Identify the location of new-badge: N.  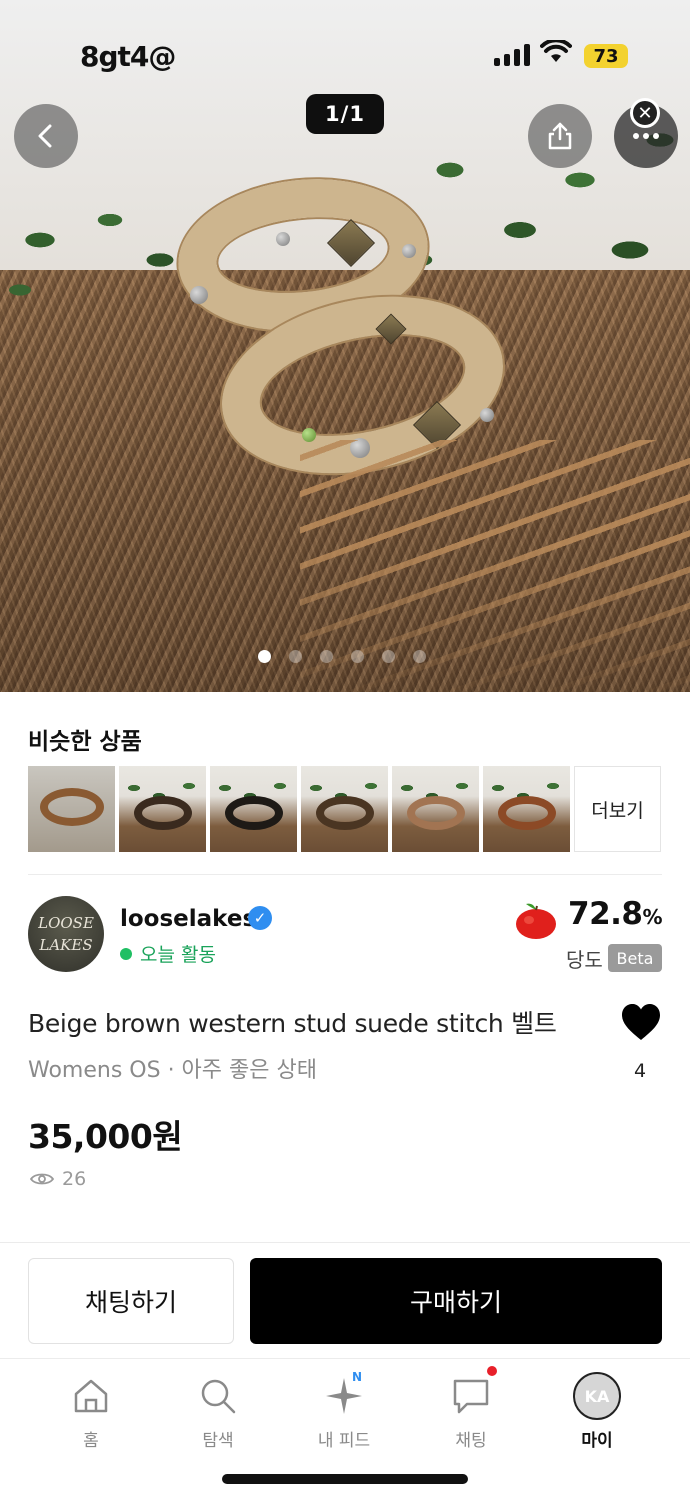
(357, 1377).